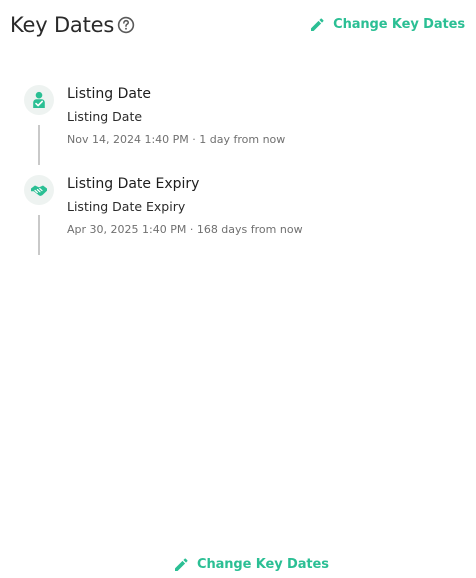  Describe the element at coordinates (62, 25) in the screenshot. I see `page-title: Key Dates` at that location.